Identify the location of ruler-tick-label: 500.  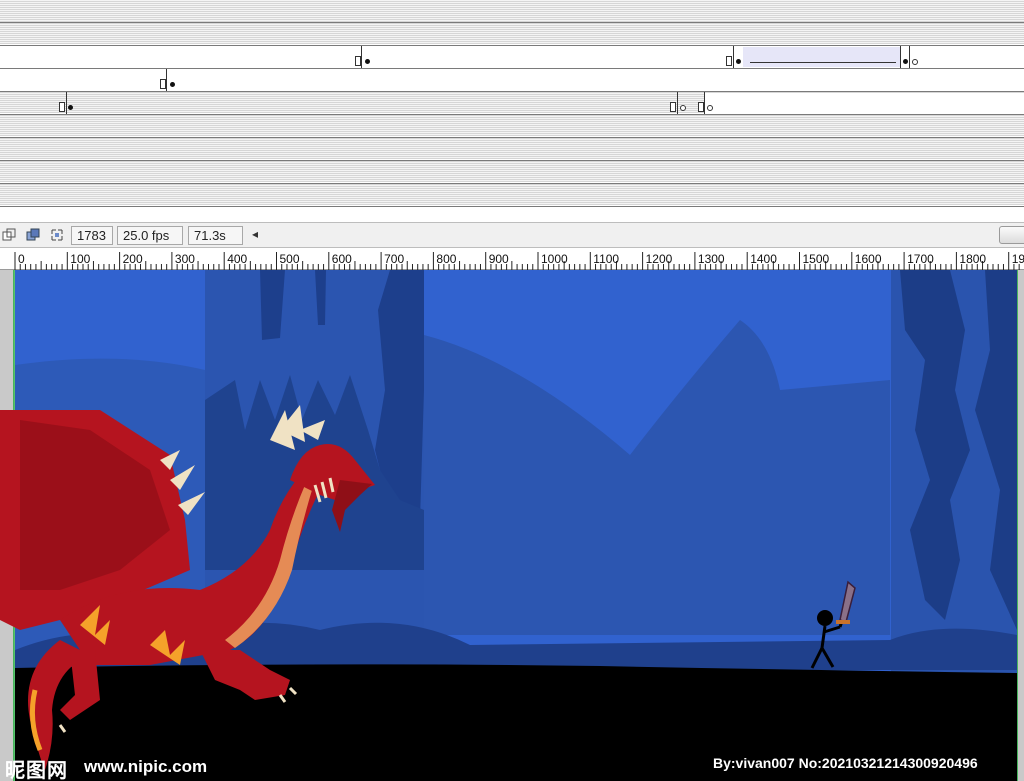
(289, 259).